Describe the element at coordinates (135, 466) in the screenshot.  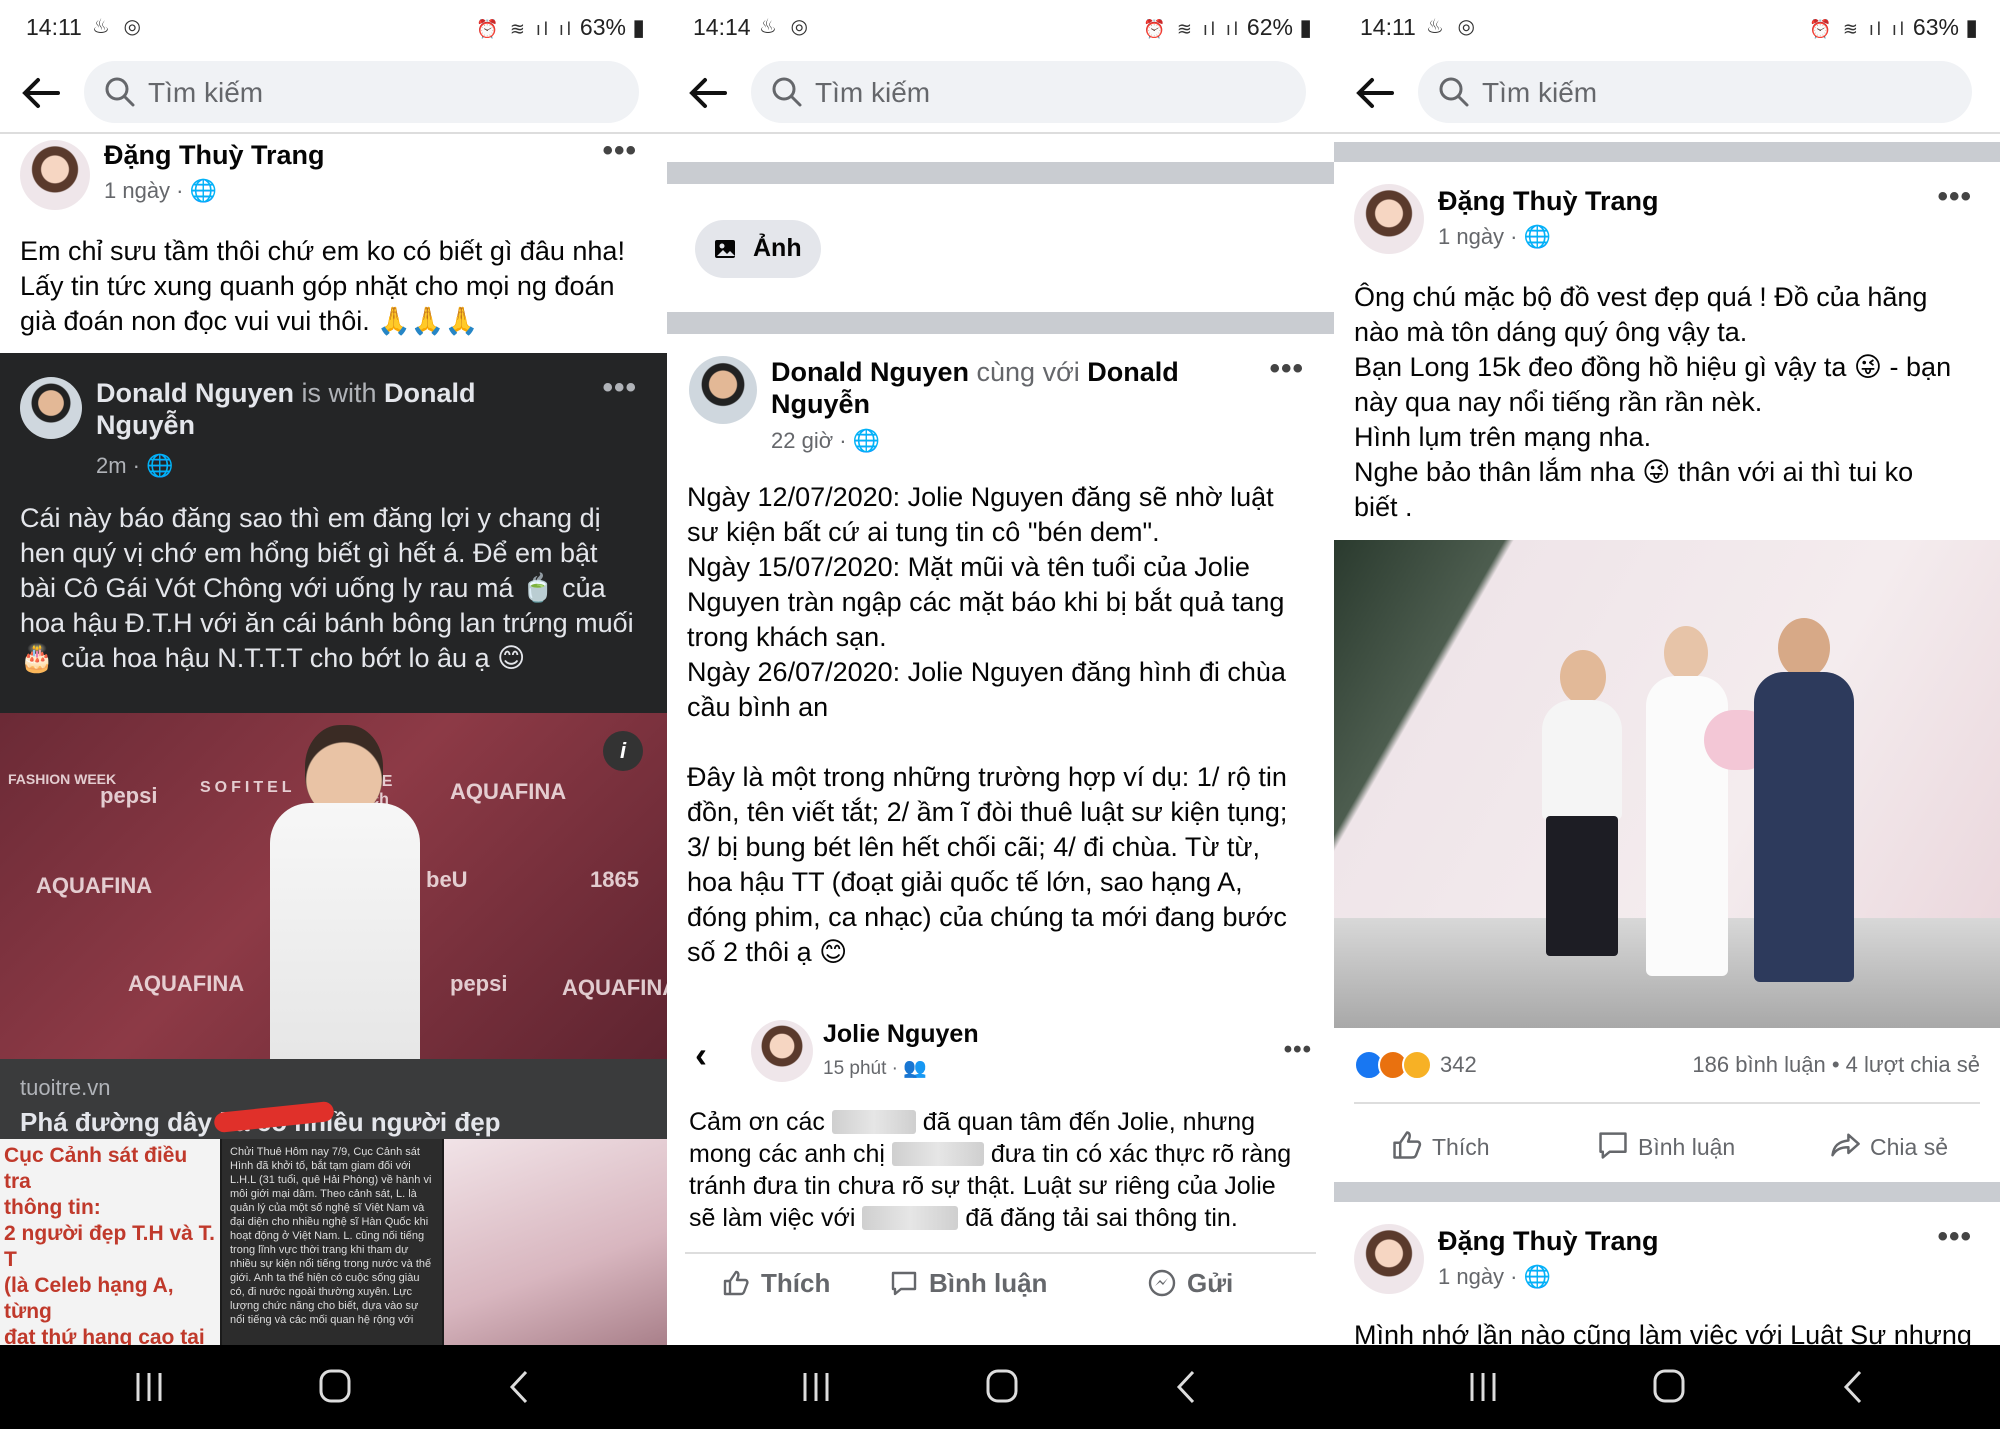
I see `shared-time: 2m · 🌐` at that location.